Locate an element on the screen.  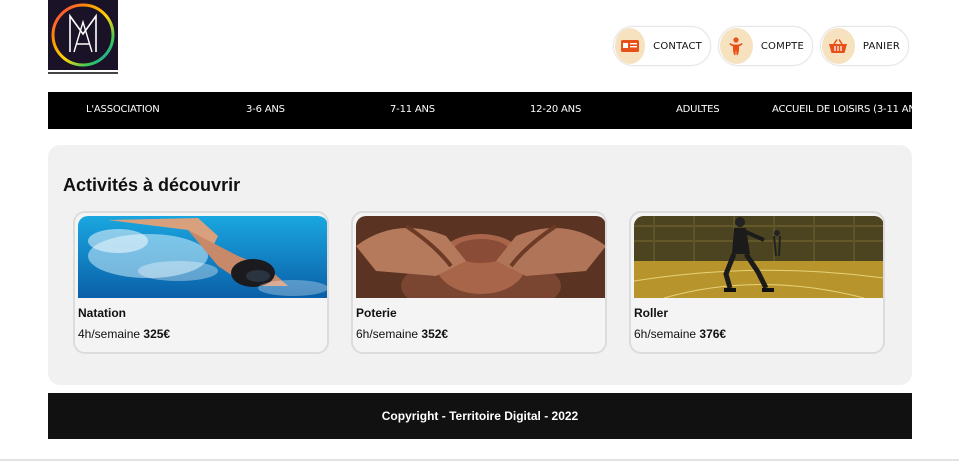
site-logo is located at coordinates (83, 37).